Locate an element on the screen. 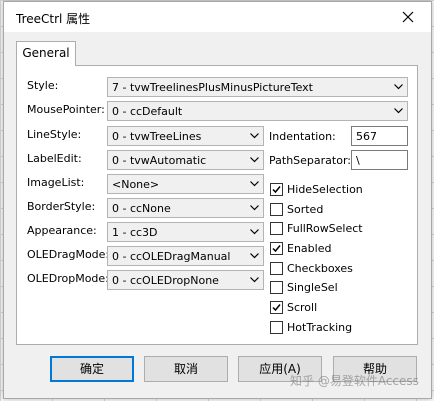 The width and height of the screenshot is (434, 401). enabled-checkbox is located at coordinates (276, 248).